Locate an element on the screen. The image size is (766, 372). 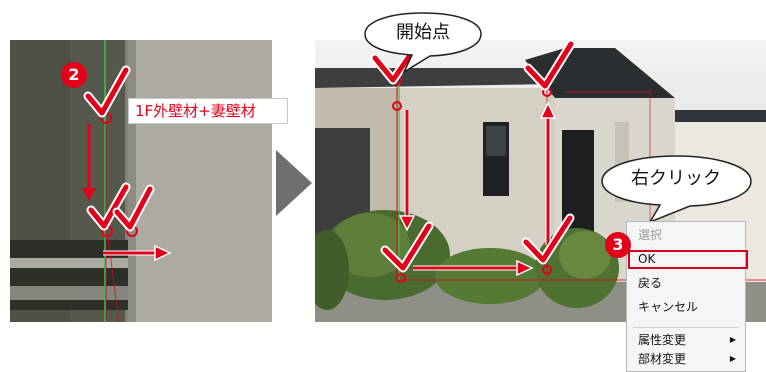
menu-item-change-attribute: 属性変更 ▶ is located at coordinates (686, 340).